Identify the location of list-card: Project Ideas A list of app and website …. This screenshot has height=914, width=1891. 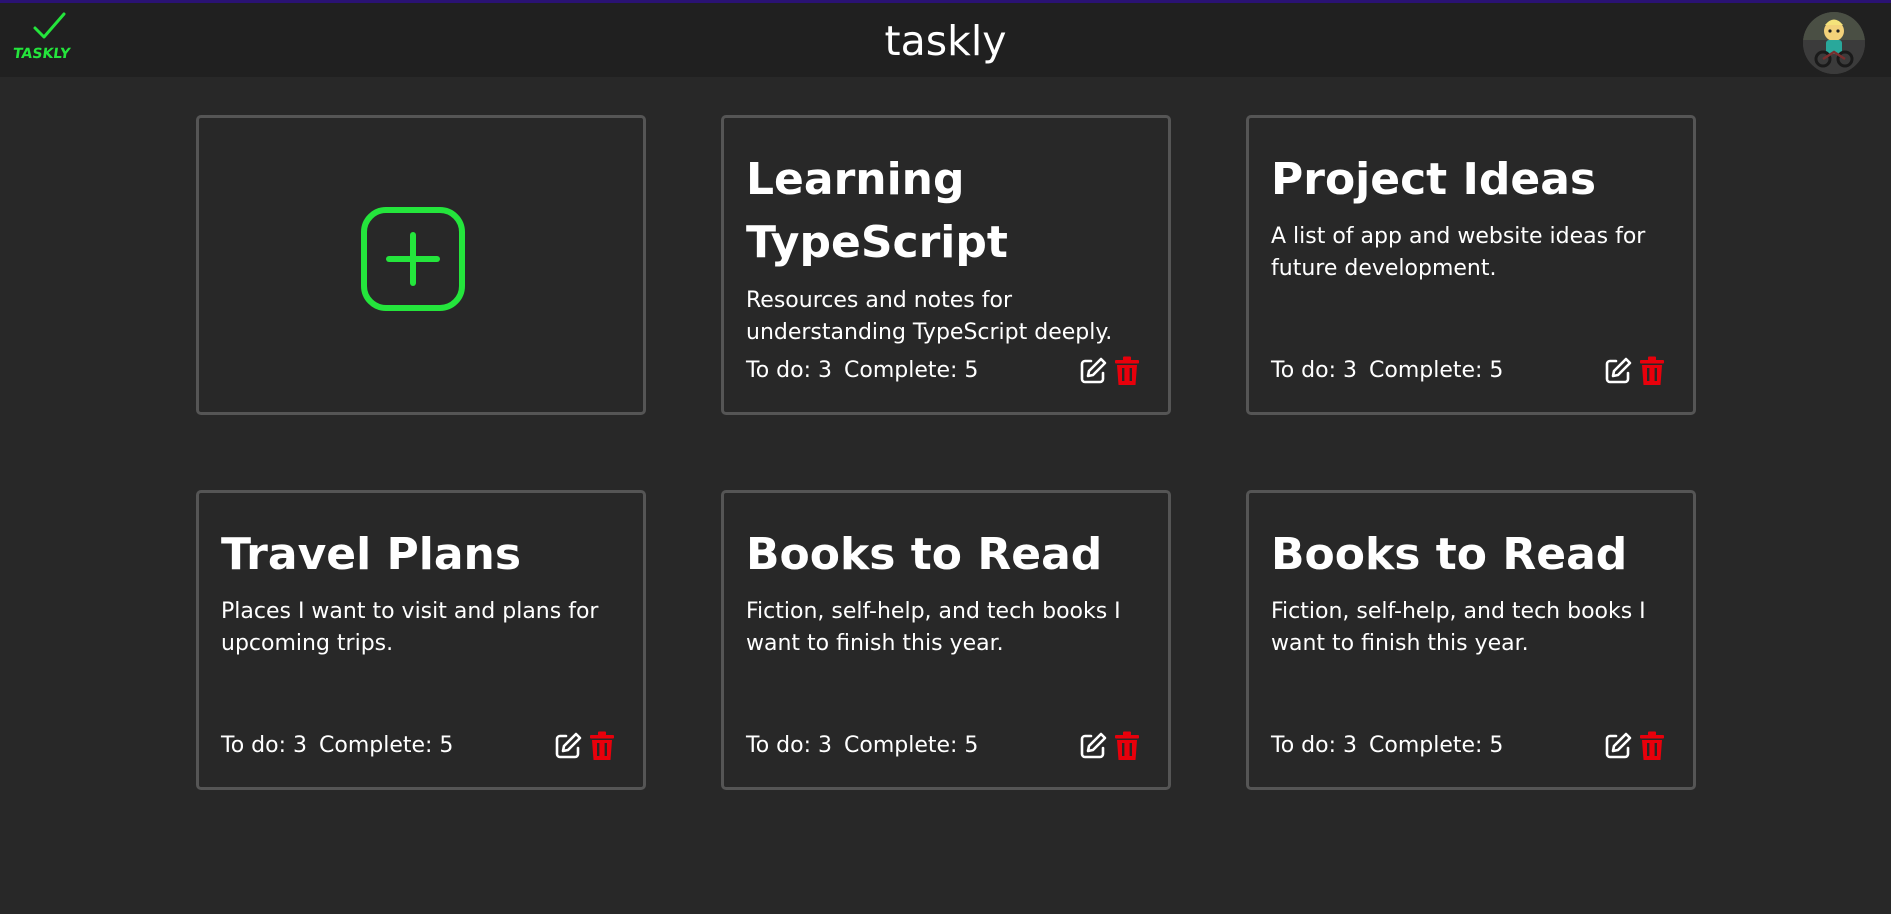
(1471, 265).